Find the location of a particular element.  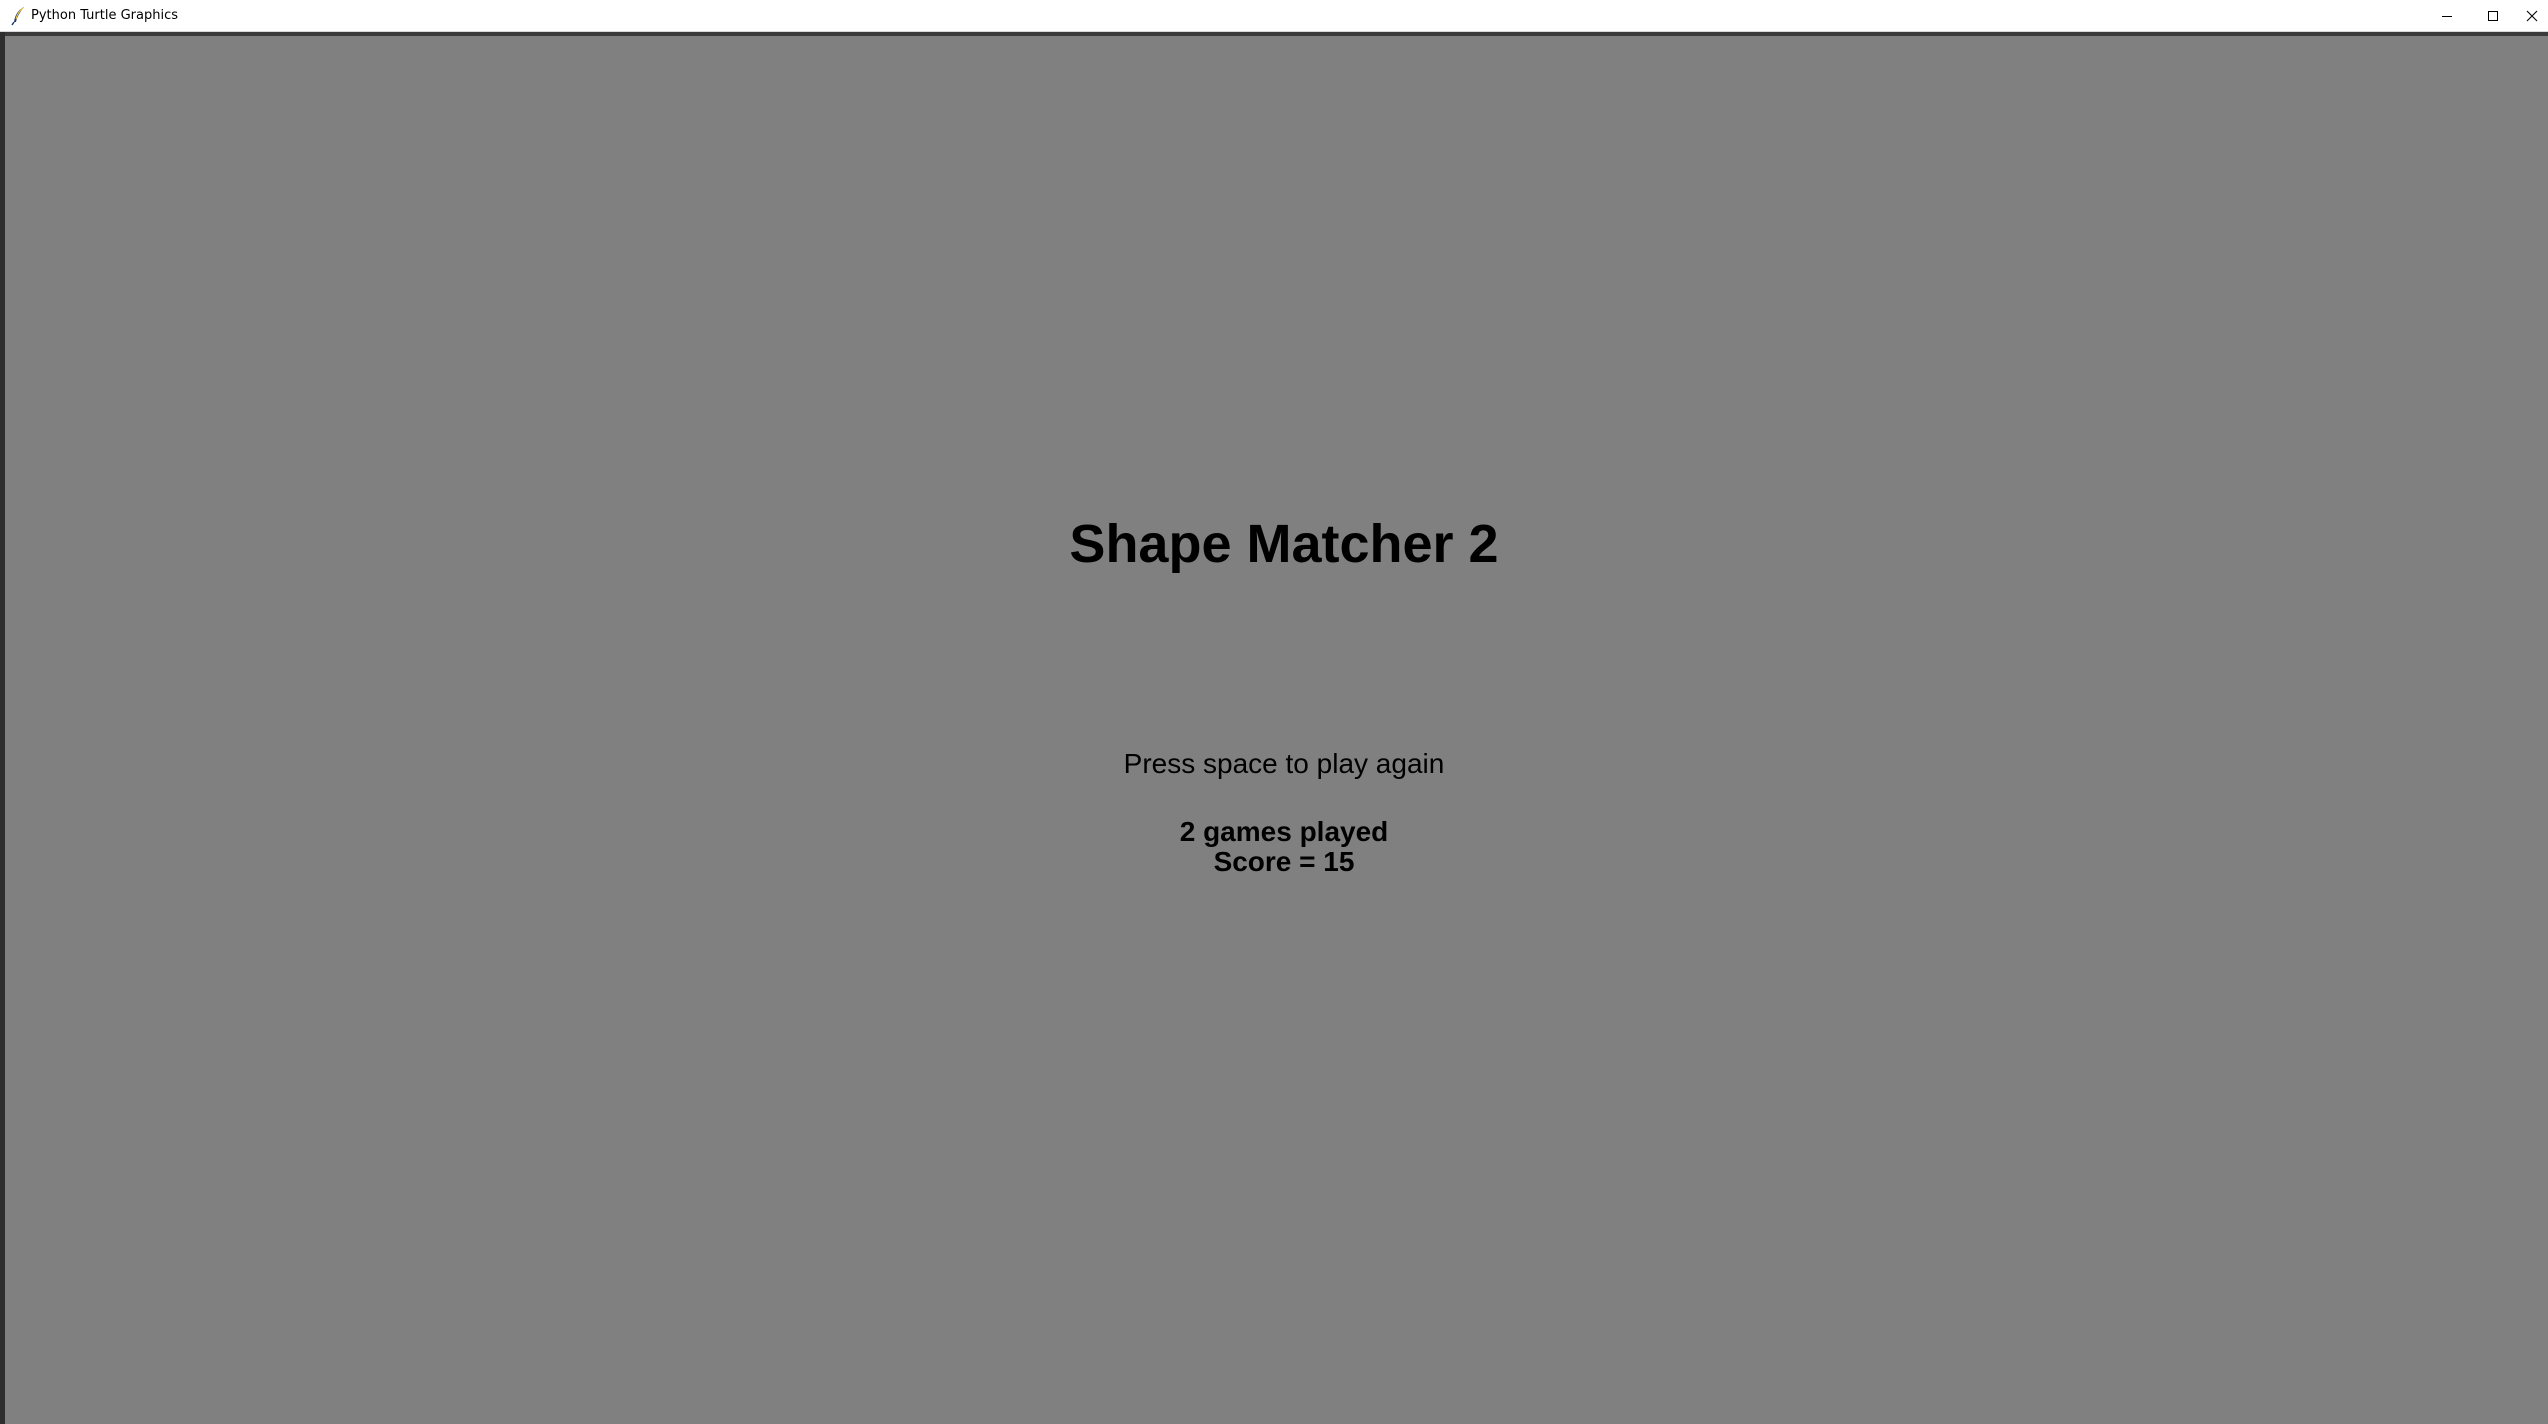

title-bar: Python Turtle Graphics is located at coordinates (1274, 16).